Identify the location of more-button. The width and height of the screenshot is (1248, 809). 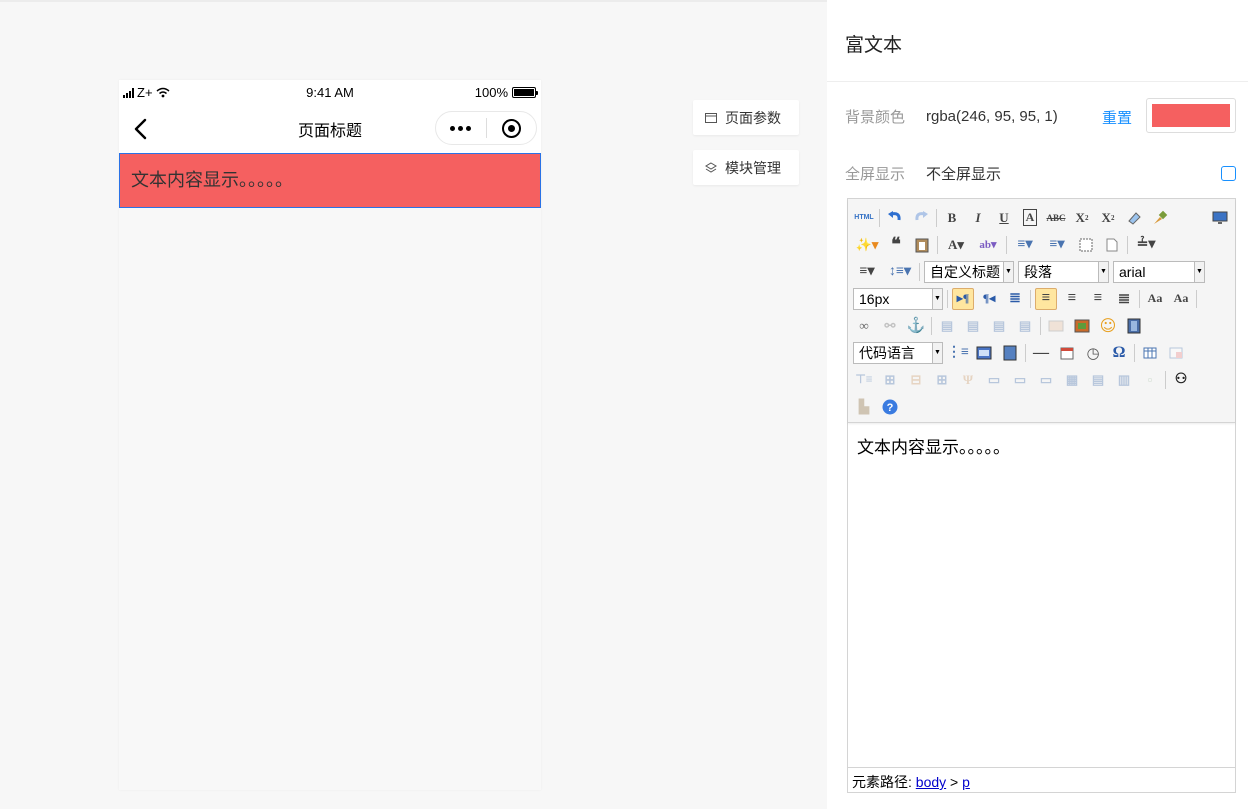
(461, 128).